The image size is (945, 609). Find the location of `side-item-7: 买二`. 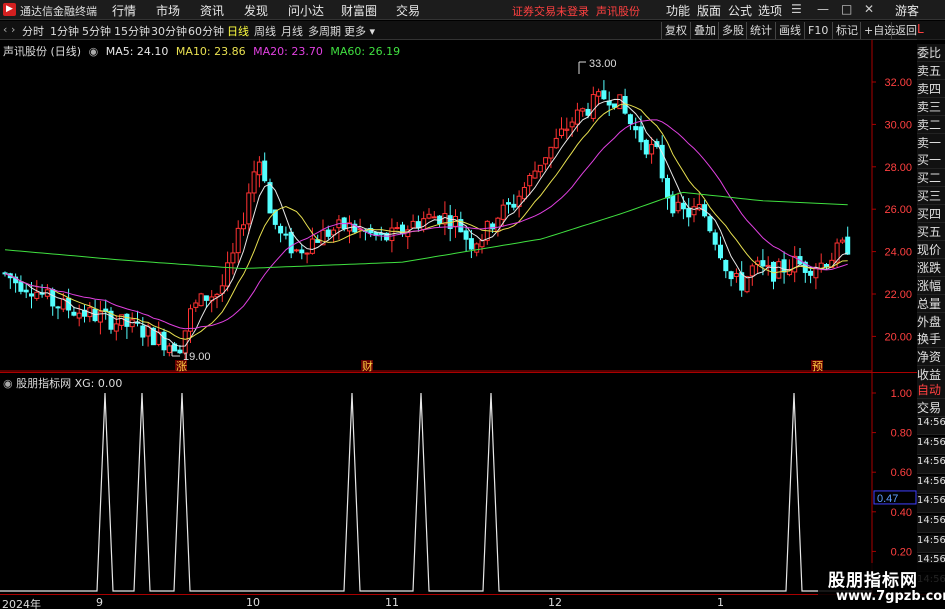

side-item-7: 买二 is located at coordinates (931, 178).